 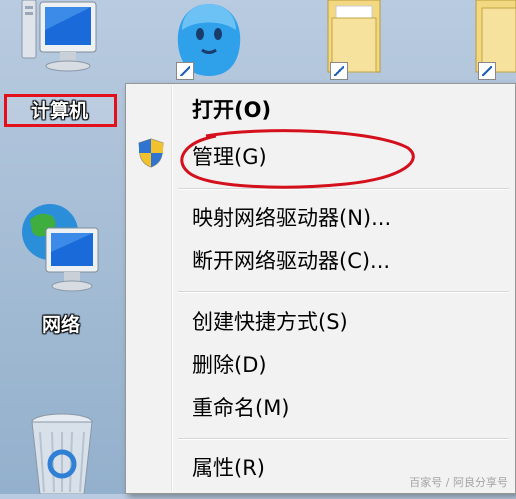 I want to click on computer-icon, so click(x=59, y=36).